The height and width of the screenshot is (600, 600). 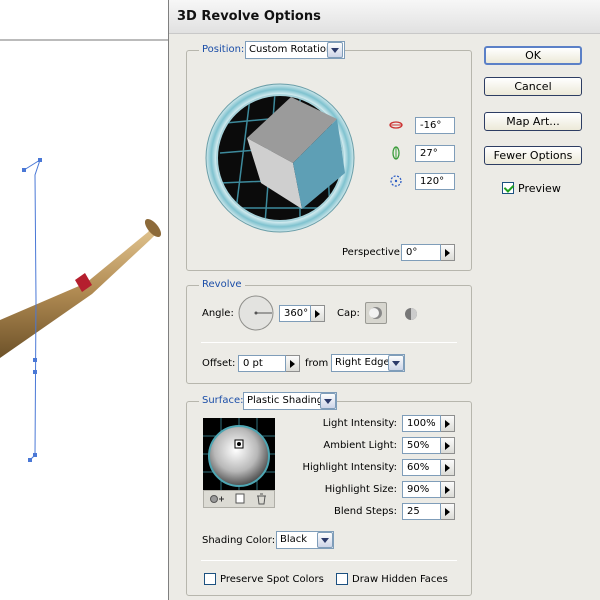 What do you see at coordinates (508, 188) in the screenshot?
I see `preview-checkbox` at bounding box center [508, 188].